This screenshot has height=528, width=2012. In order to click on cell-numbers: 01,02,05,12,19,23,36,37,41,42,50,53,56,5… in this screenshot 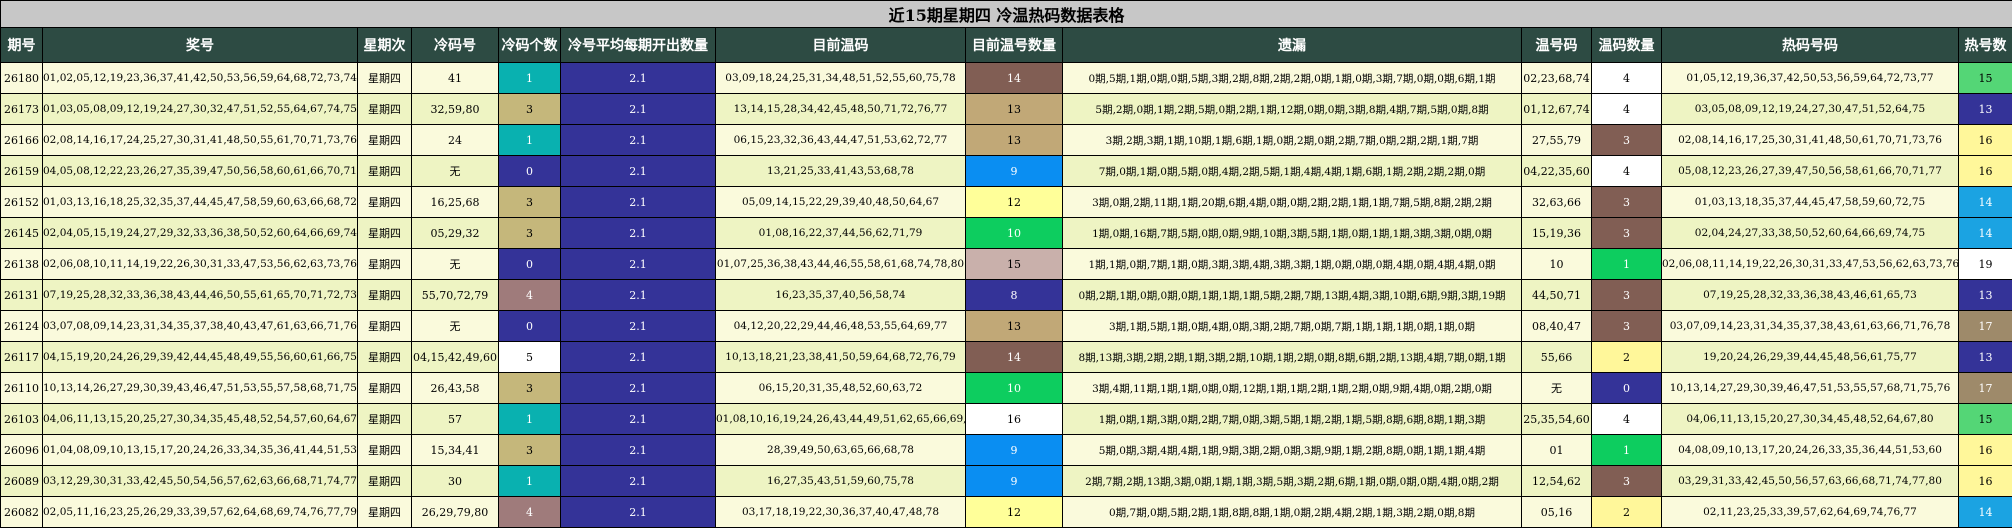, I will do `click(200, 78)`.